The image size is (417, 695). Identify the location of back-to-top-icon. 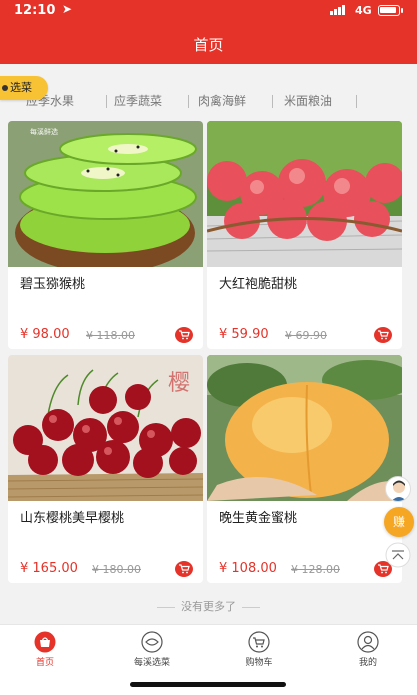
(398, 555).